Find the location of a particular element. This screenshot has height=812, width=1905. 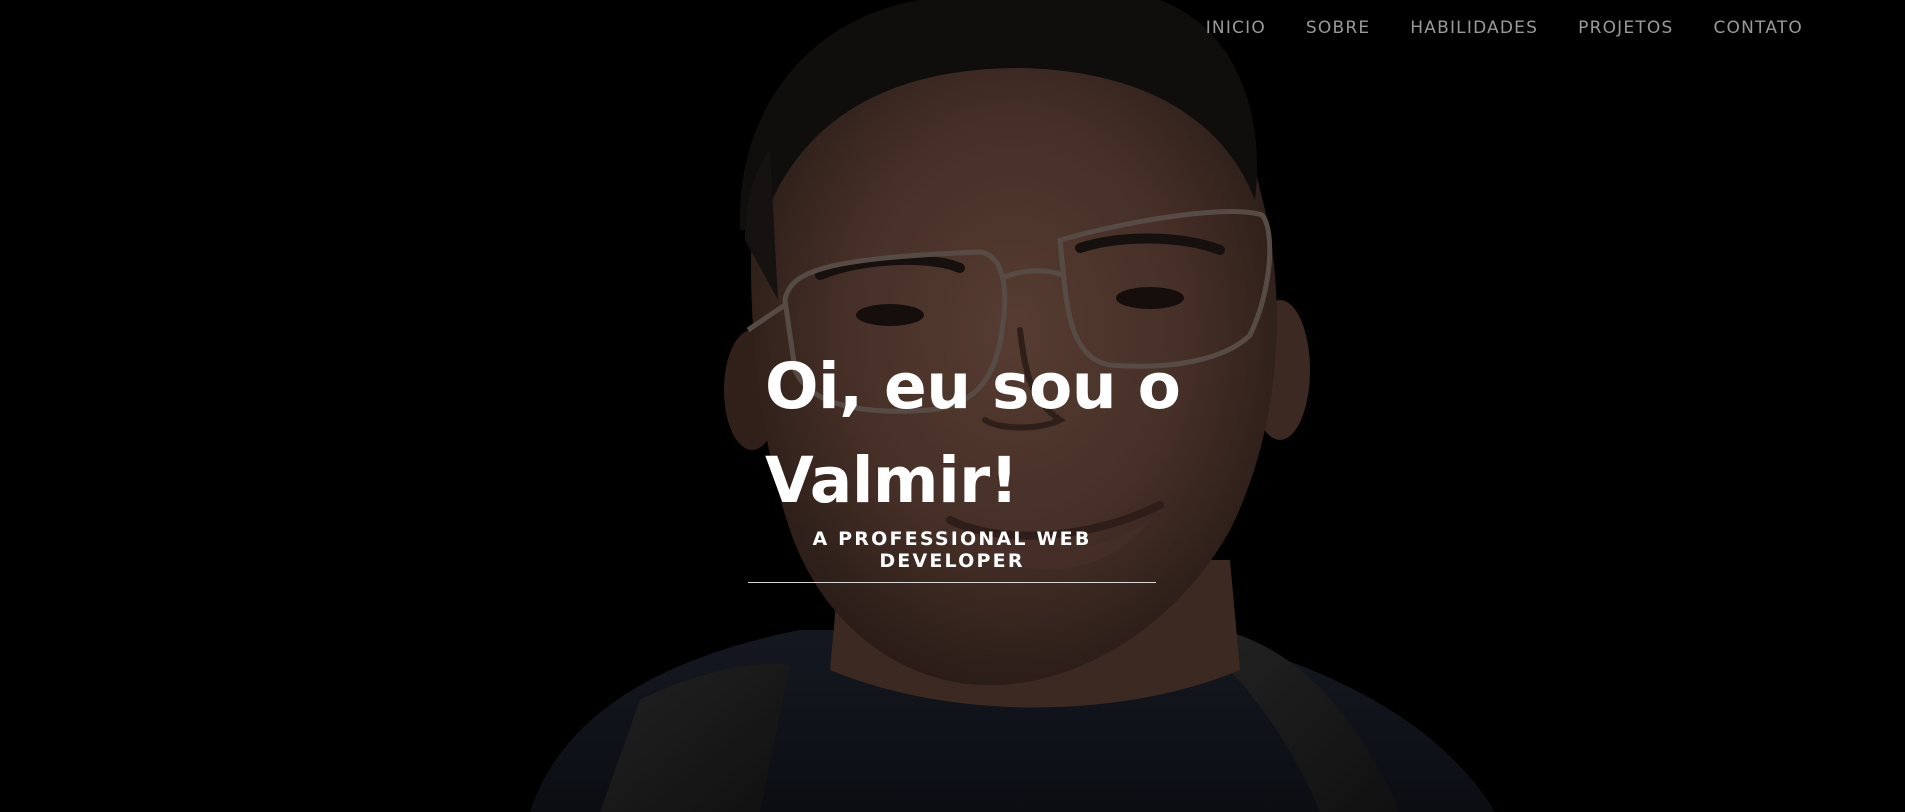

nav-item-sobre: SOBRE is located at coordinates (1338, 28).